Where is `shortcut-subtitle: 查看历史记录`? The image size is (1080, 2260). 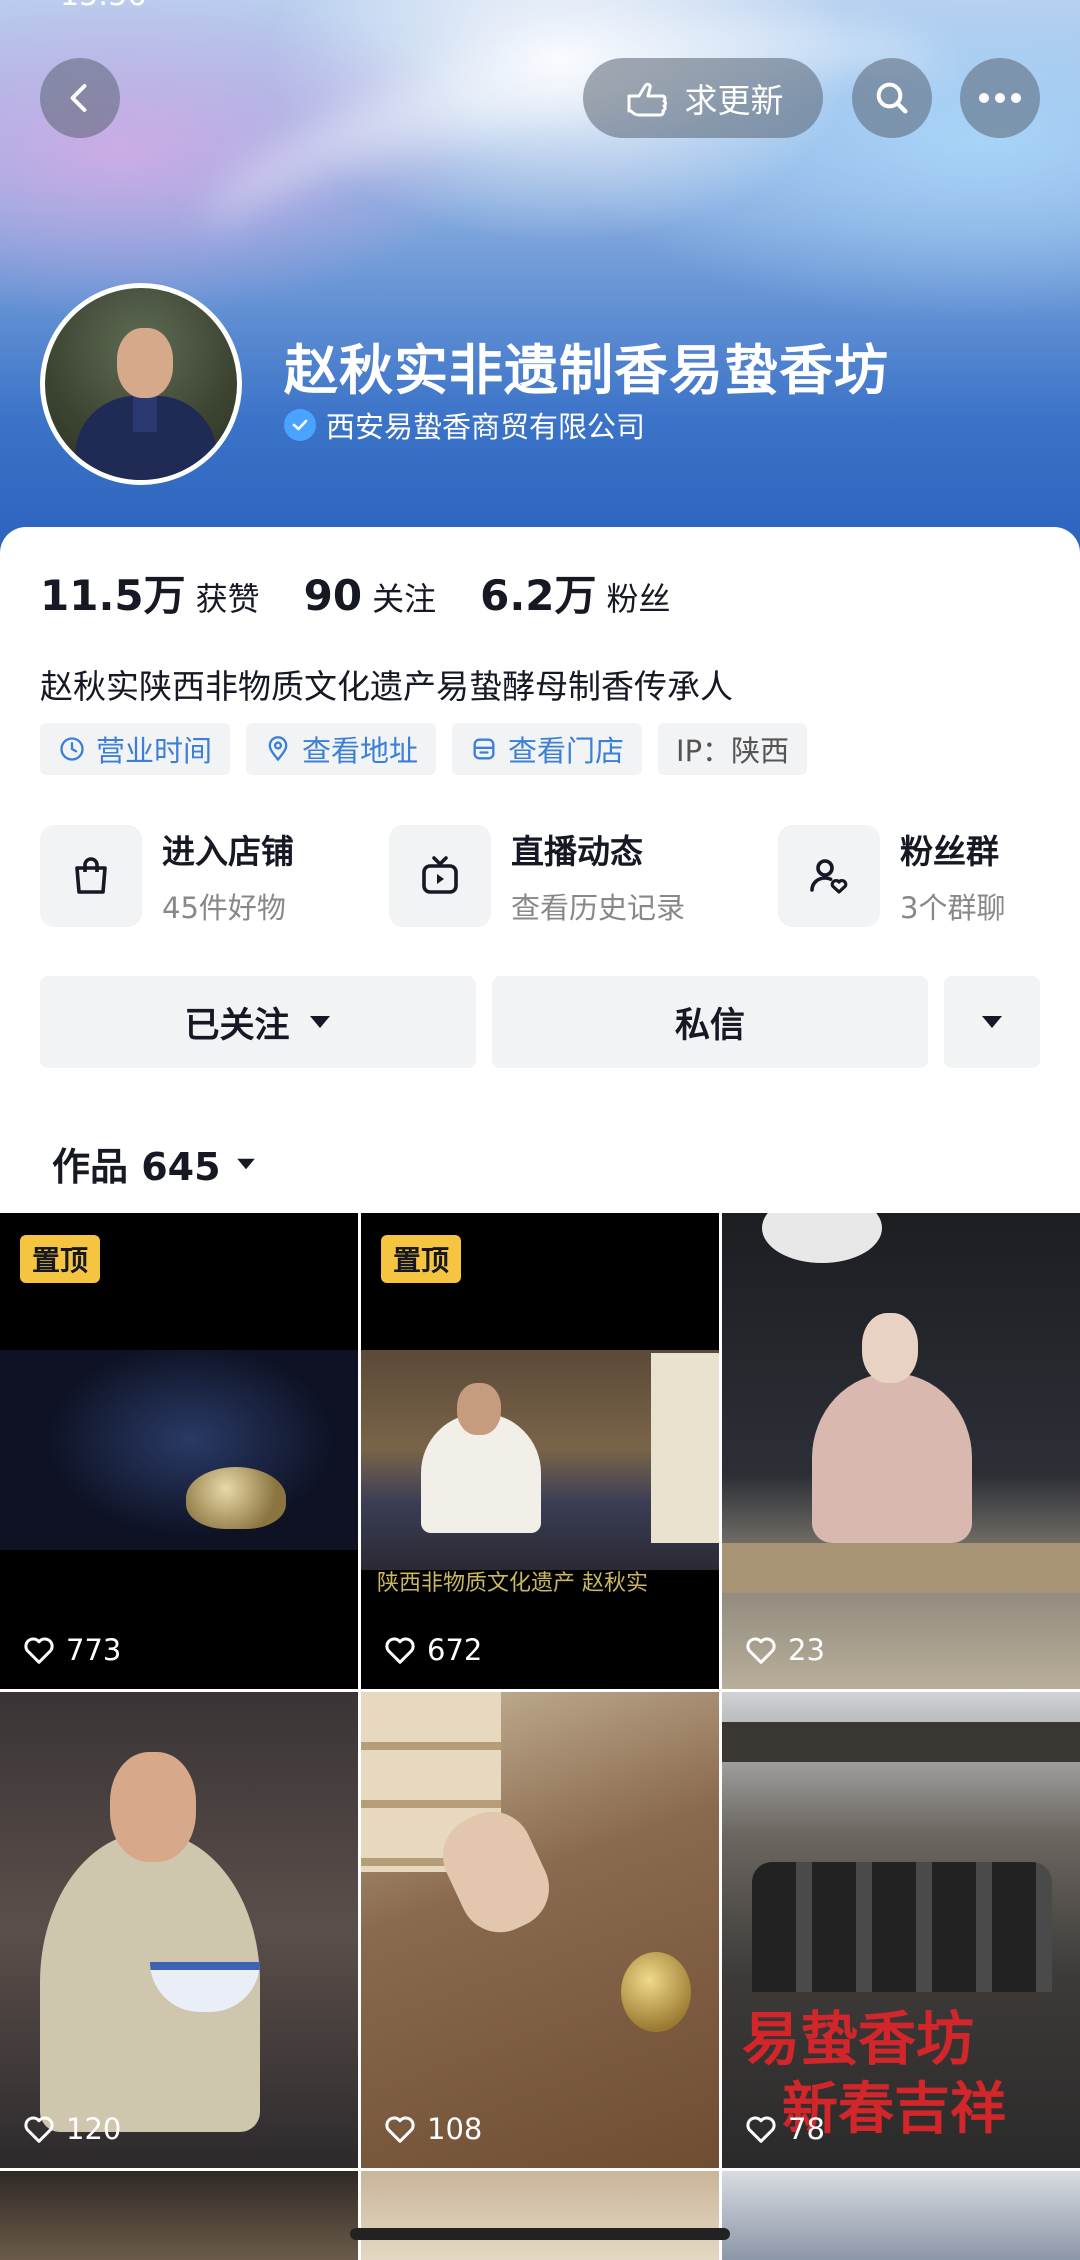
shortcut-subtitle: 查看历史记录 is located at coordinates (598, 908).